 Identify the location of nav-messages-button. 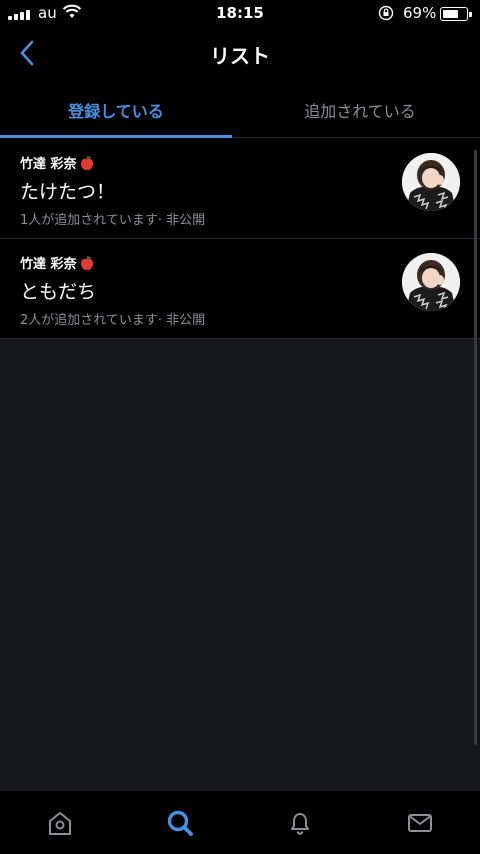
(420, 823).